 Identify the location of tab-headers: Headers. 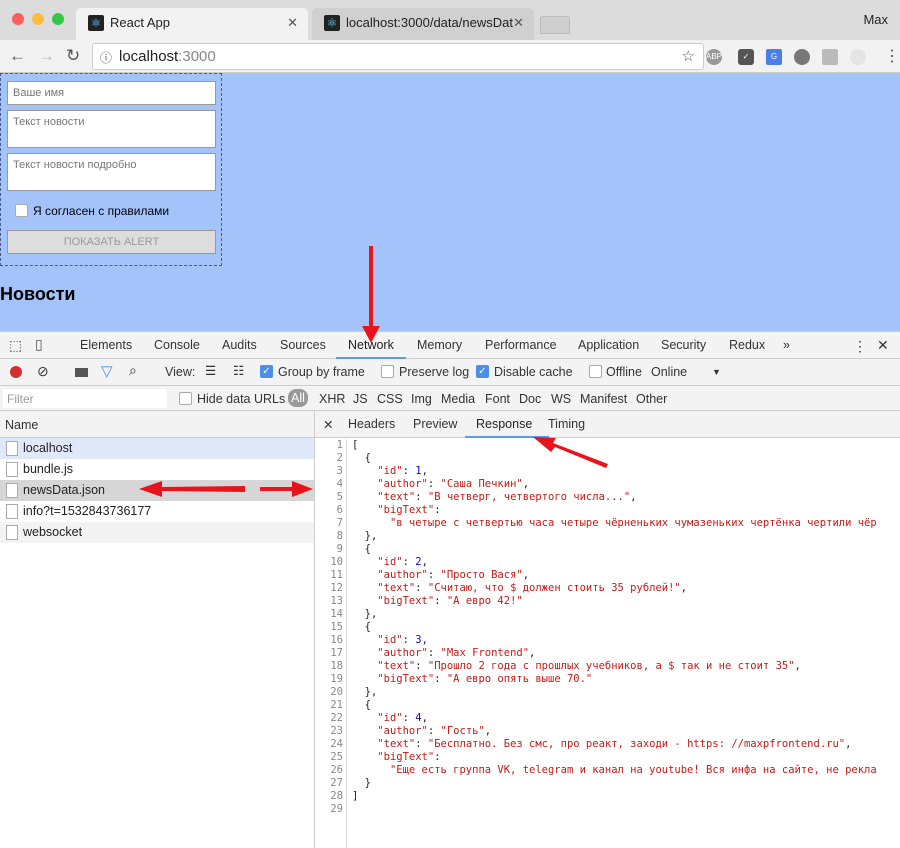
(371, 424).